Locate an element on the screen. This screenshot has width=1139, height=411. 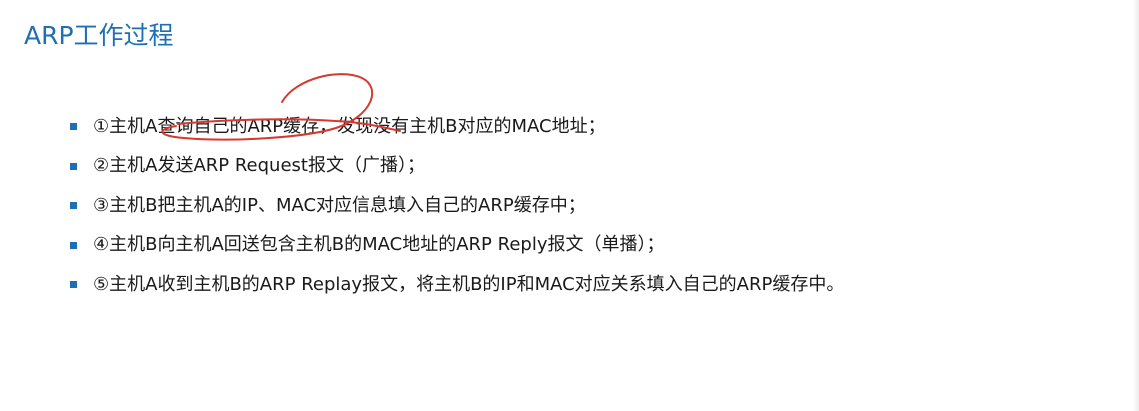
list-item: ④主机B向主机A回送包含主机B的MAC地址的ARP Reply报文（单播）； is located at coordinates (457, 246).